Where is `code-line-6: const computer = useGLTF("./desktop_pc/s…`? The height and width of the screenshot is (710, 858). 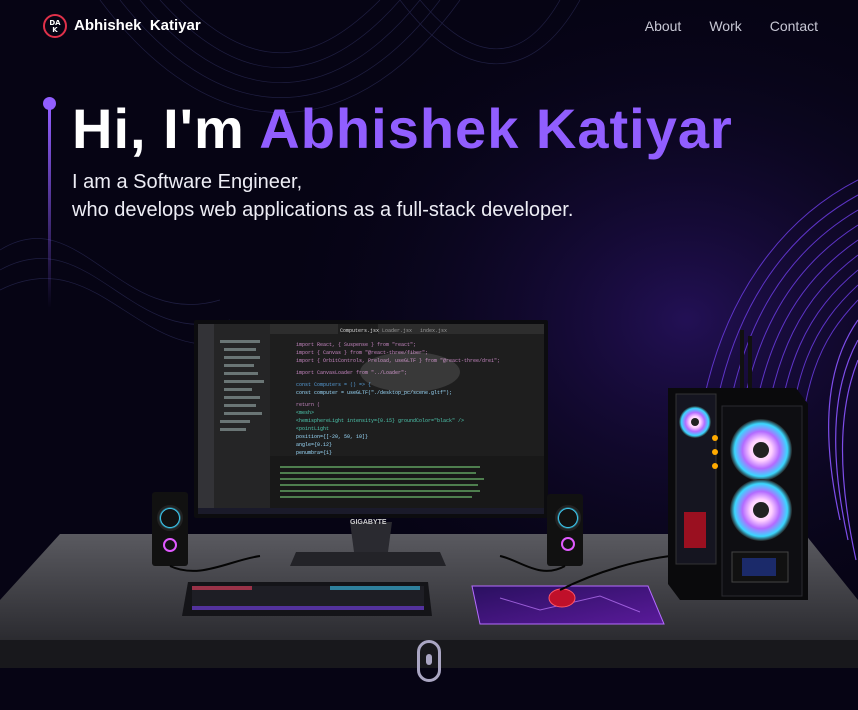 code-line-6: const computer = useGLTF("./desktop_pc/s… is located at coordinates (374, 393).